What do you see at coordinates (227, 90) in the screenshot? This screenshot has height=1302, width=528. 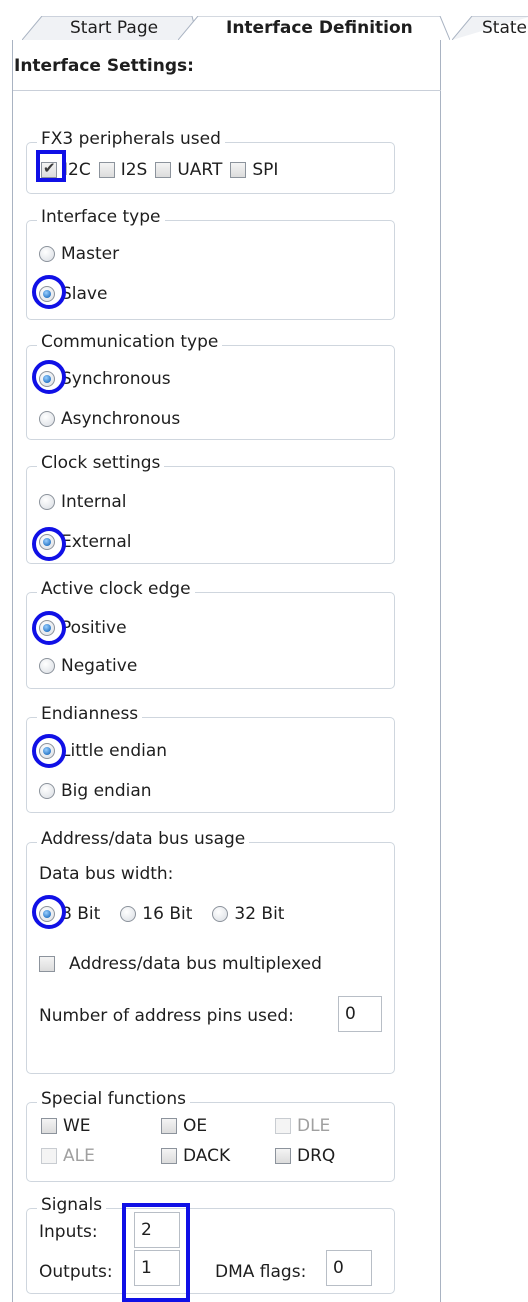 I see `panel-title-divider` at bounding box center [227, 90].